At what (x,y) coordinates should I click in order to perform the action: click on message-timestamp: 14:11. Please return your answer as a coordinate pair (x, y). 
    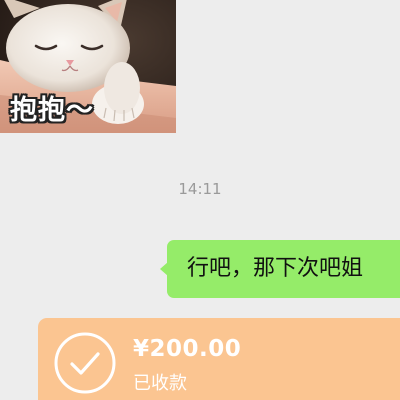
    Looking at the image, I should click on (200, 189).